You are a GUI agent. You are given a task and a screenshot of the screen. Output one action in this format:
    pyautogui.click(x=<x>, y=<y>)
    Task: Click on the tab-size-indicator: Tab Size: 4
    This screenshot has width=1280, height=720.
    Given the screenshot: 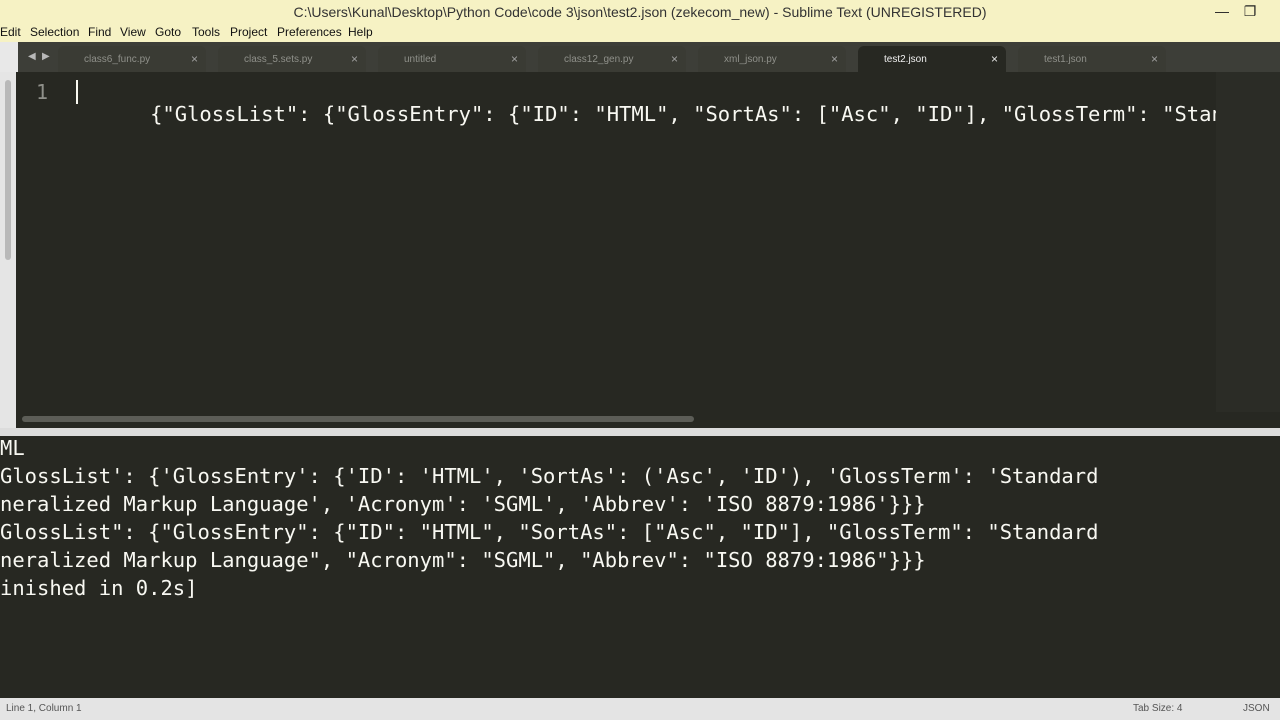 What is the action you would take?
    pyautogui.click(x=1157, y=708)
    